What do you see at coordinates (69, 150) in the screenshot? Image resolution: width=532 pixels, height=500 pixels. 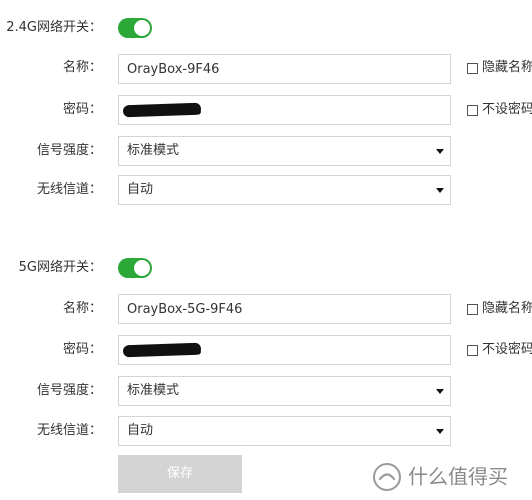 I see `wifi-24-signal-label: 信号强度：` at bounding box center [69, 150].